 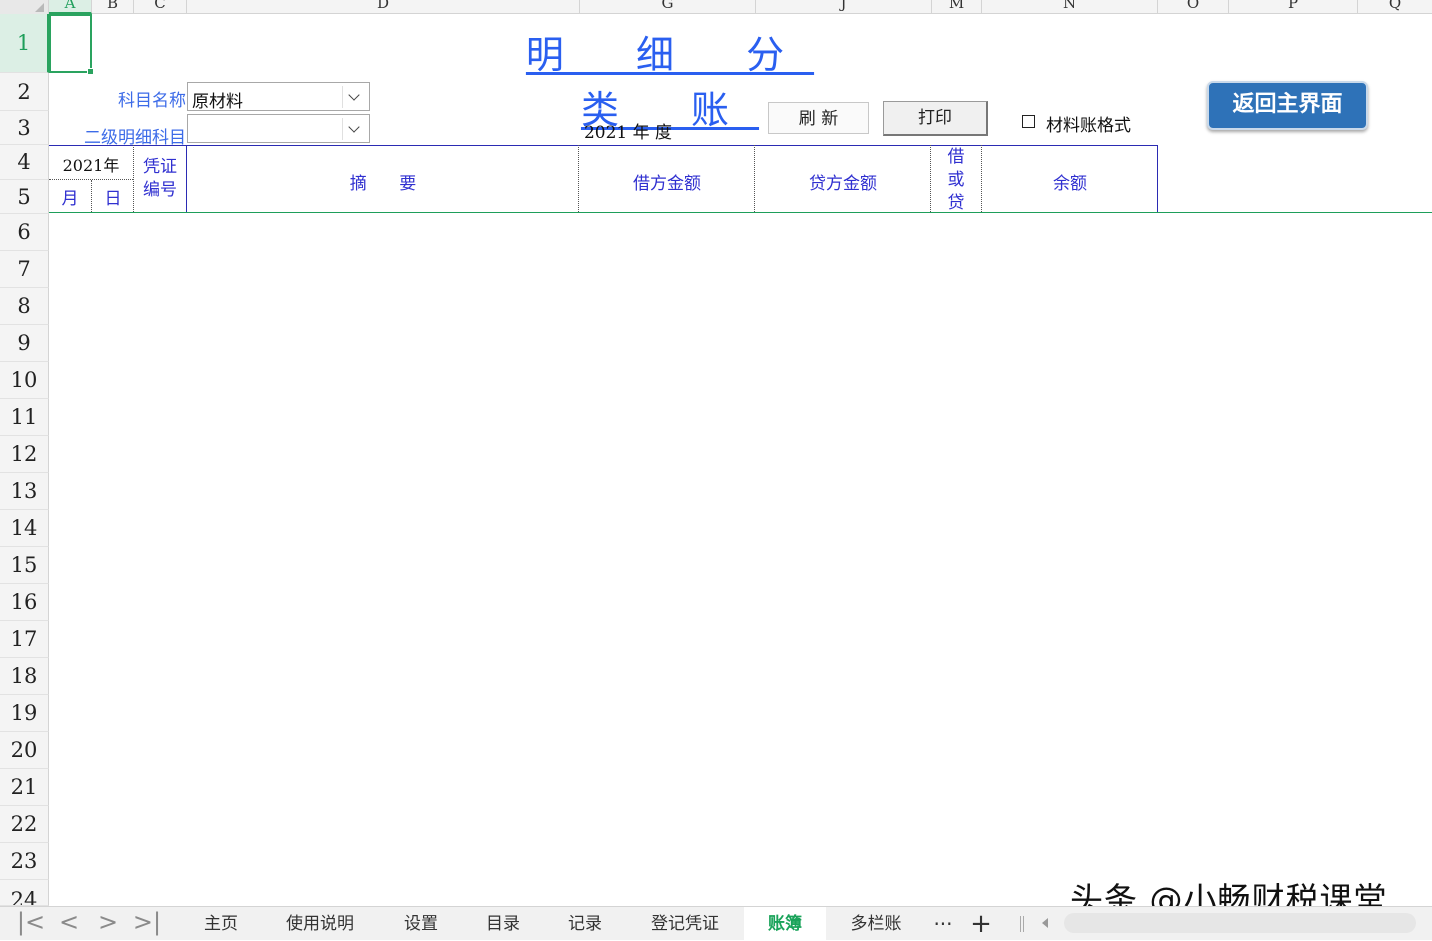 What do you see at coordinates (1022, 924) in the screenshot?
I see `splitter-handle` at bounding box center [1022, 924].